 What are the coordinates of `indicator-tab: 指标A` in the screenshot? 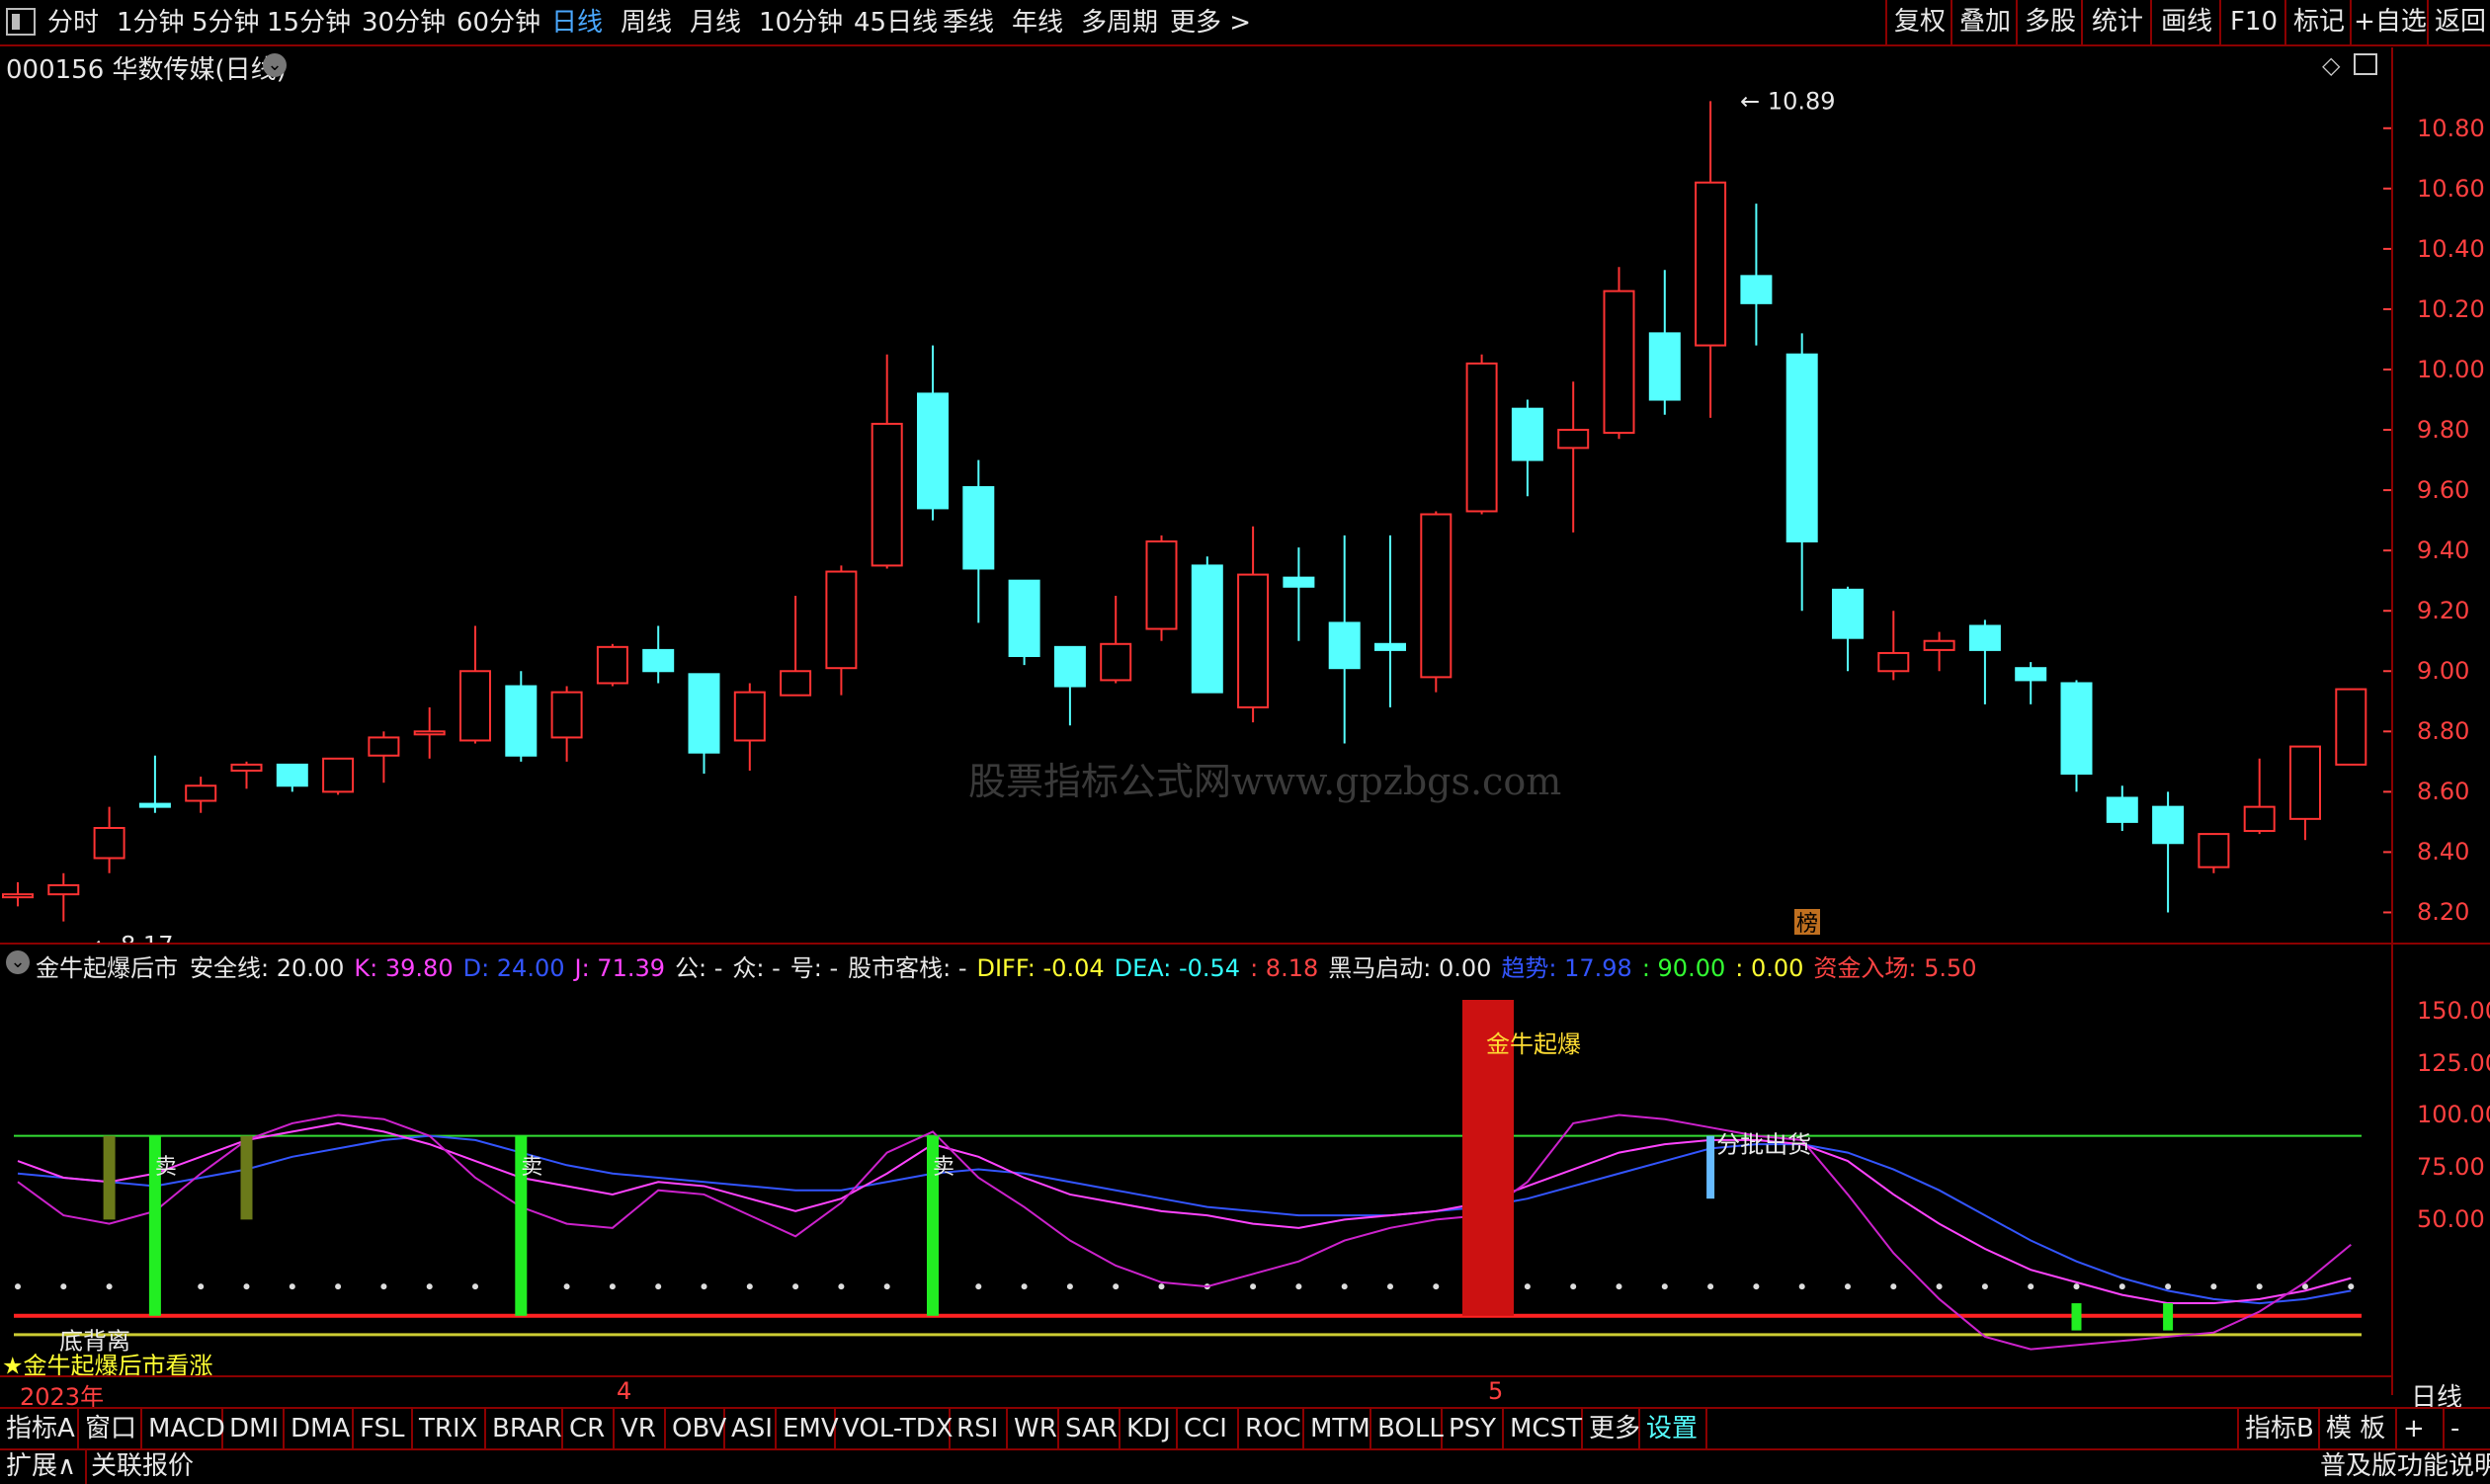 It's located at (39, 1428).